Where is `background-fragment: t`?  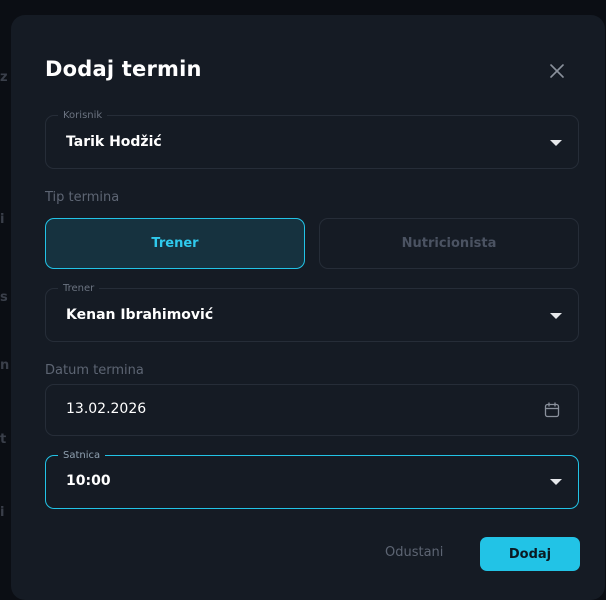 background-fragment: t is located at coordinates (3, 439).